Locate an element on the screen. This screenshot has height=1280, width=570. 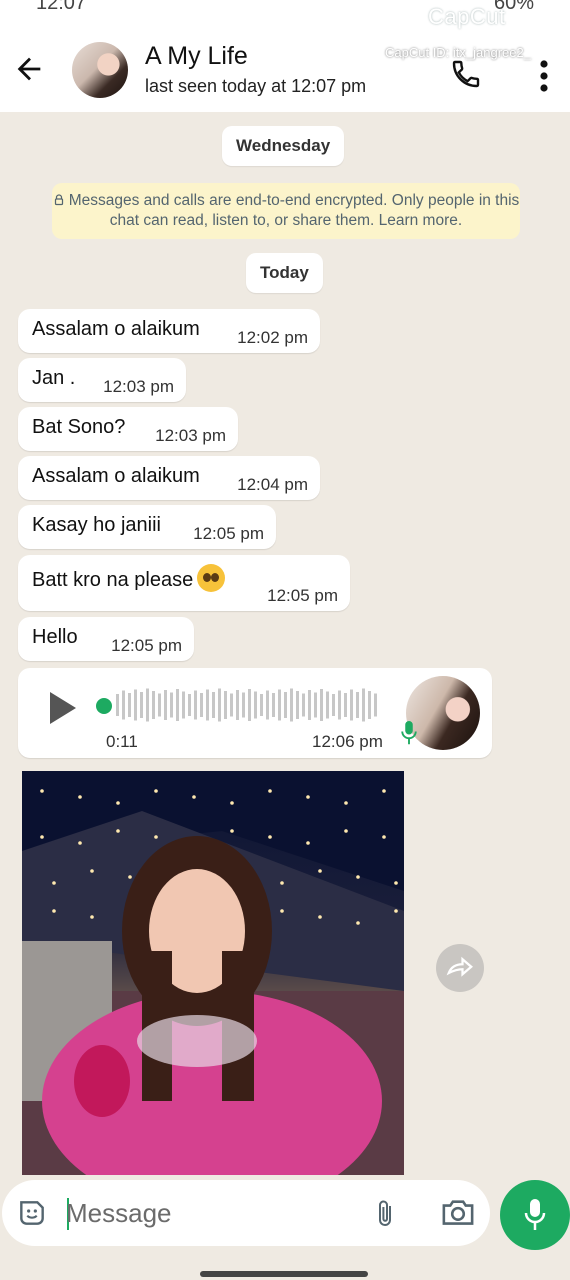
message-bubble: Jan . 12:03 pm is located at coordinates (102, 380).